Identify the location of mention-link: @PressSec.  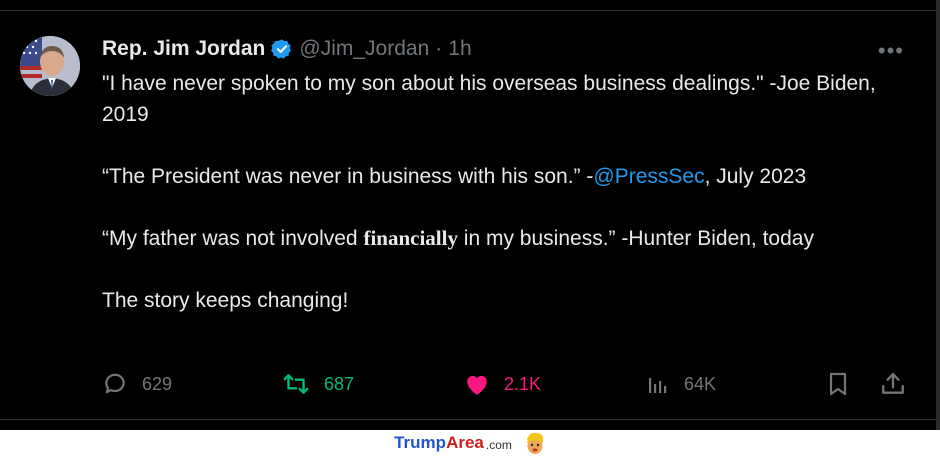
(648, 176).